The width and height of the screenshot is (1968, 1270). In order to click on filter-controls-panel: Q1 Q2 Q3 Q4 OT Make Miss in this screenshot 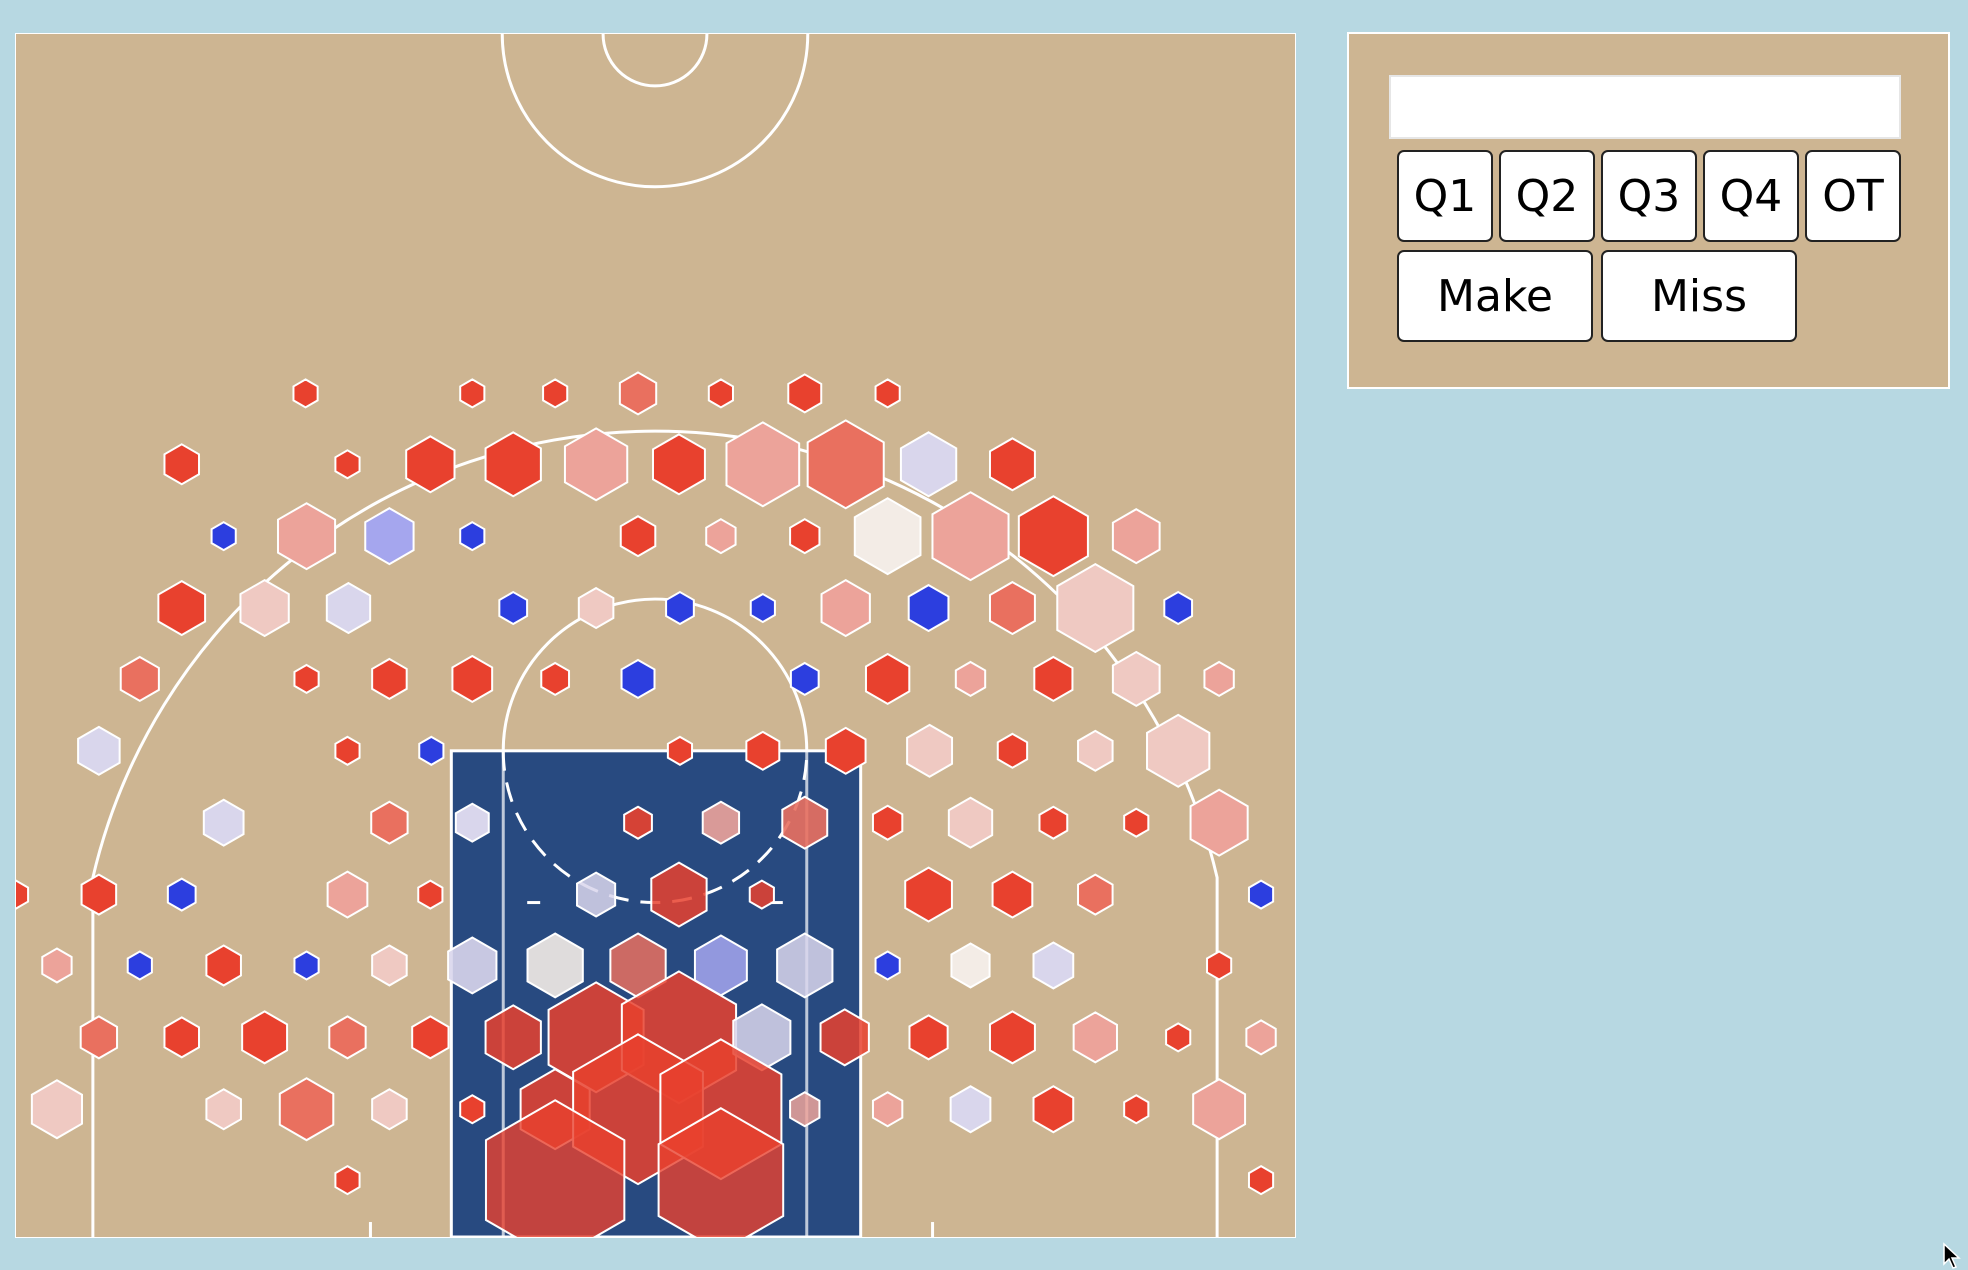, I will do `click(1648, 210)`.